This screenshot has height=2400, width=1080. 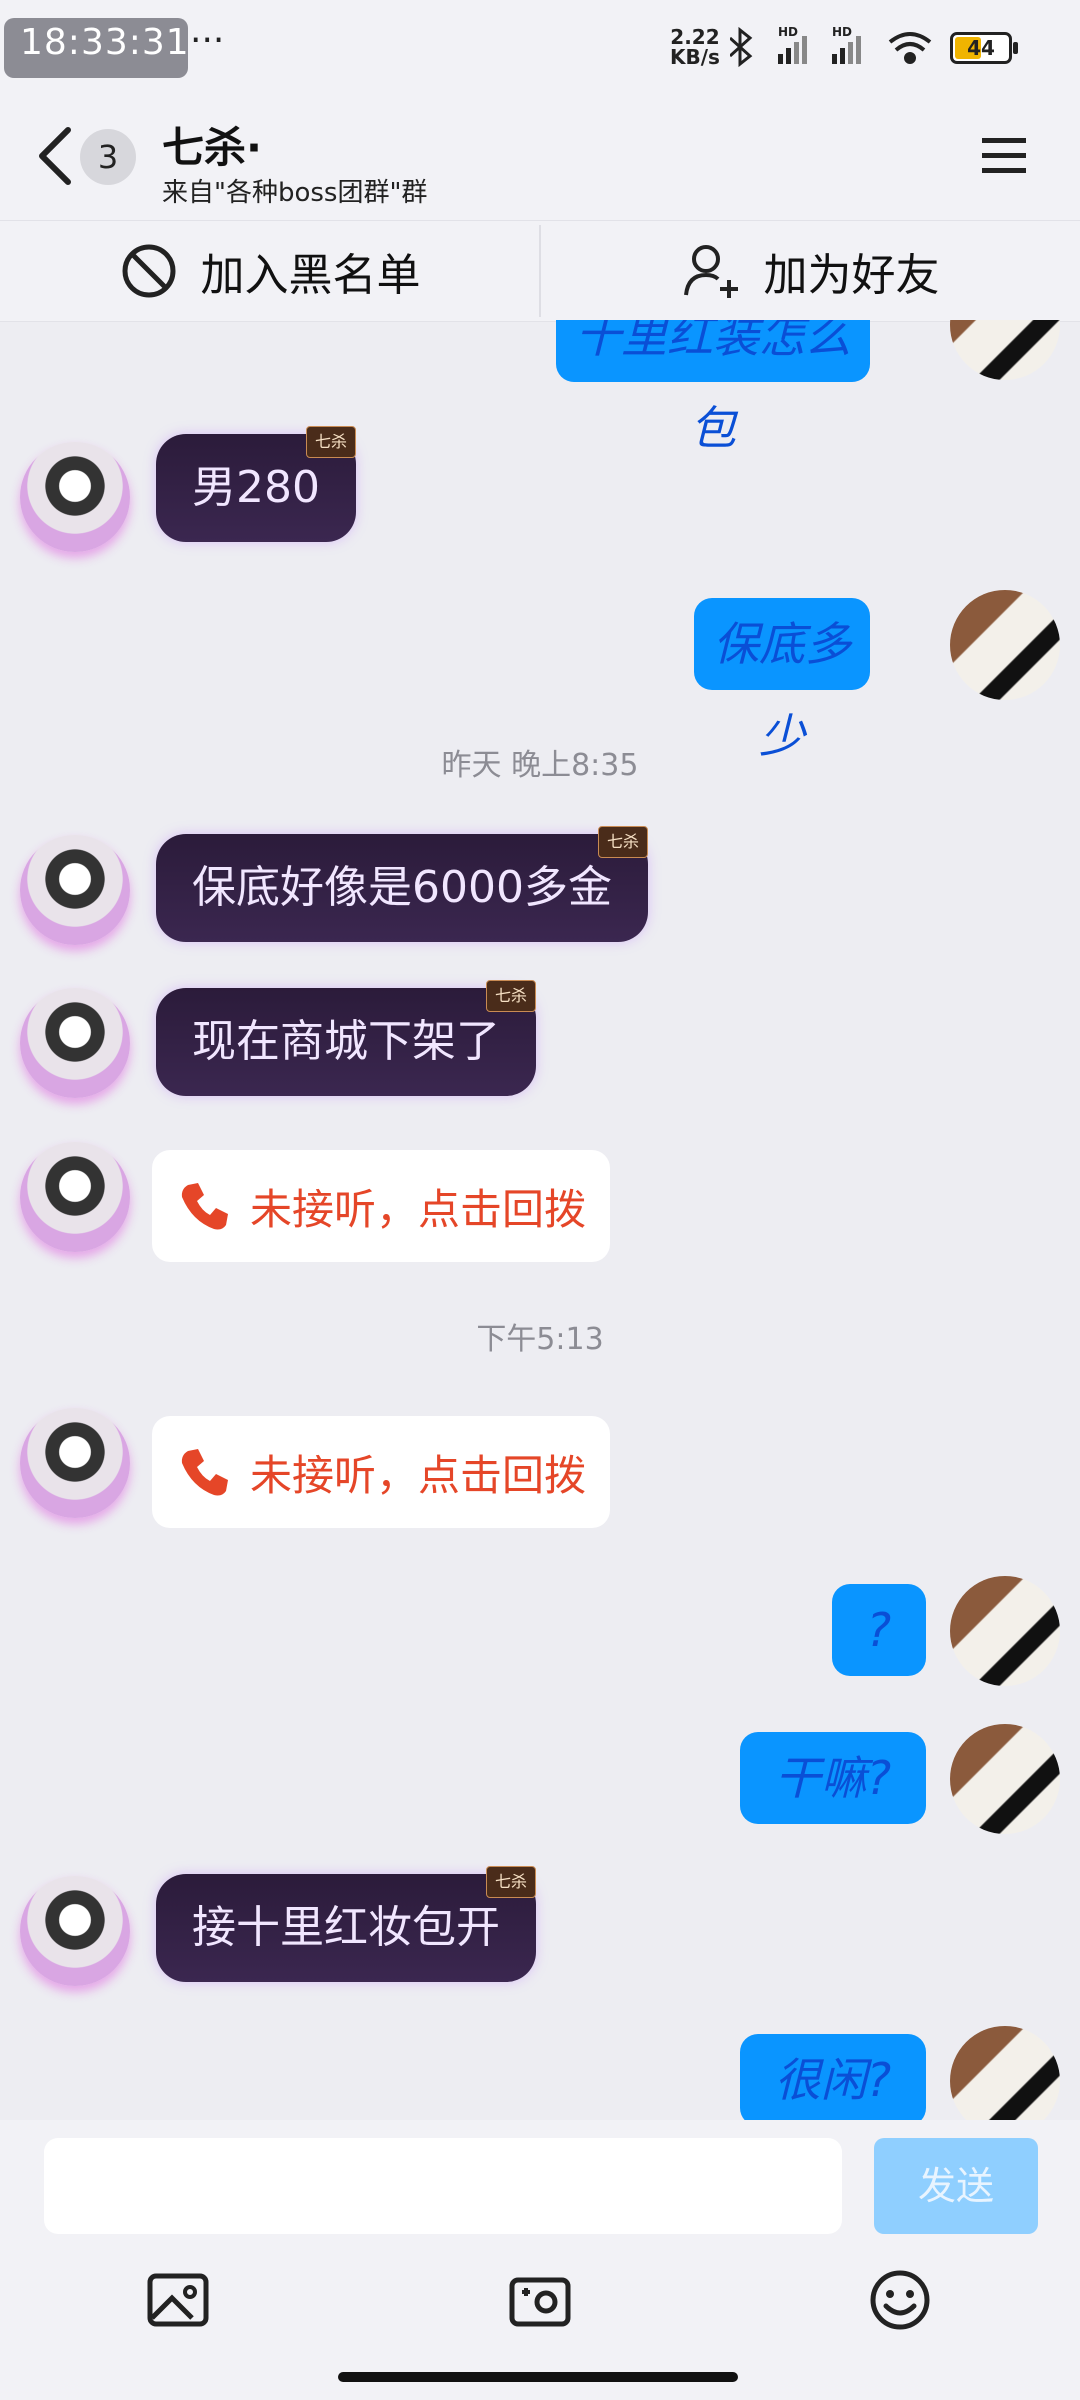 I want to click on add-user-icon, so click(x=710, y=271).